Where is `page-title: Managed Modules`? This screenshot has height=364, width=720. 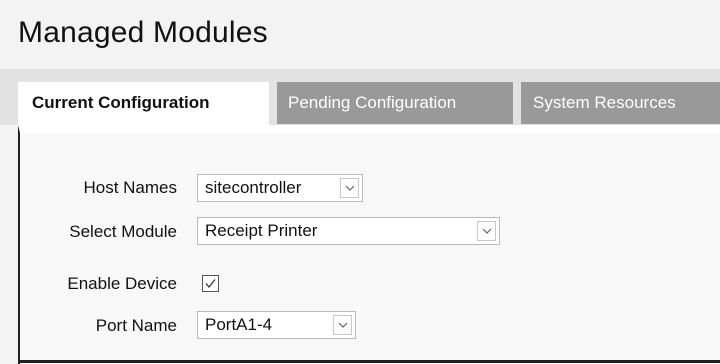
page-title: Managed Modules is located at coordinates (143, 32).